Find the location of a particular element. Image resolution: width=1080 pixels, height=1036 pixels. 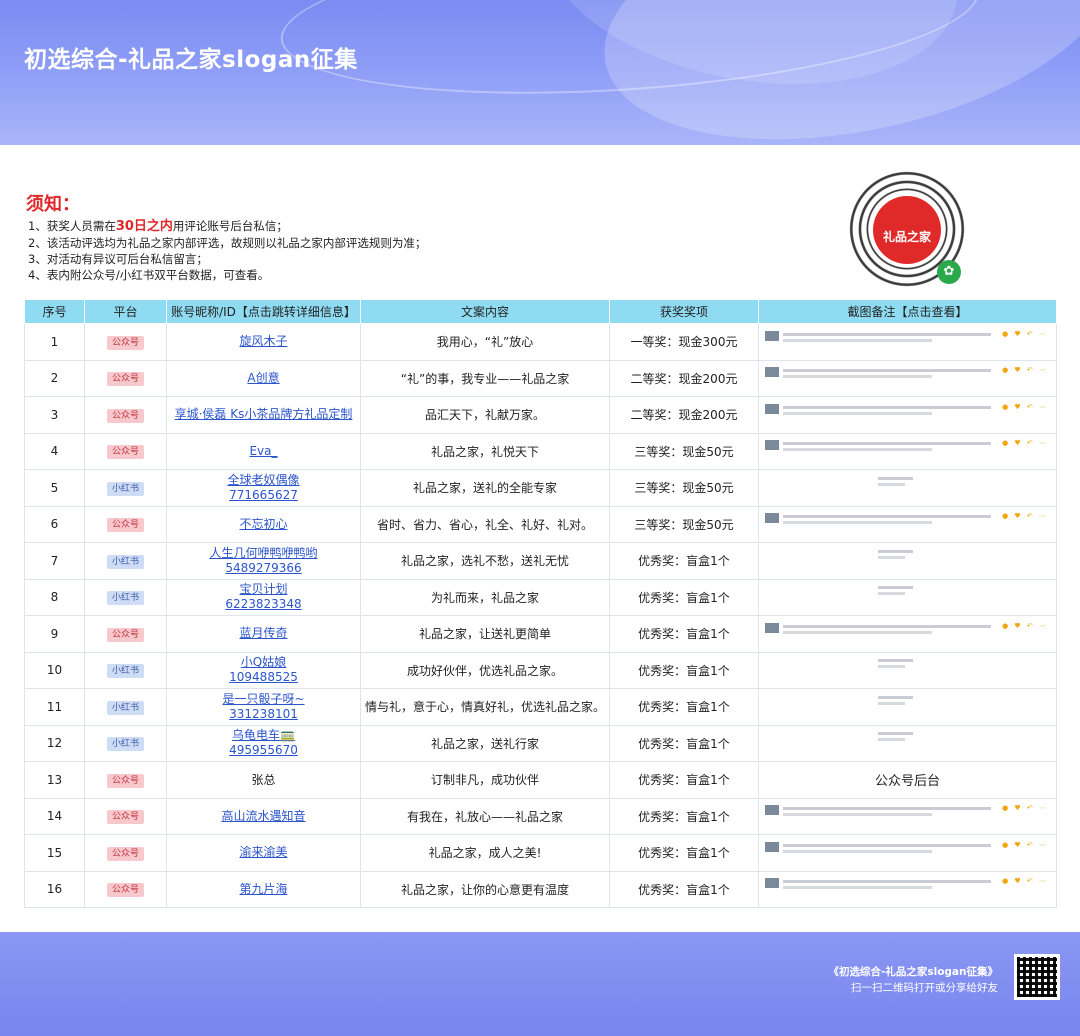

screenshot-note: 公众号后台 is located at coordinates (907, 782).